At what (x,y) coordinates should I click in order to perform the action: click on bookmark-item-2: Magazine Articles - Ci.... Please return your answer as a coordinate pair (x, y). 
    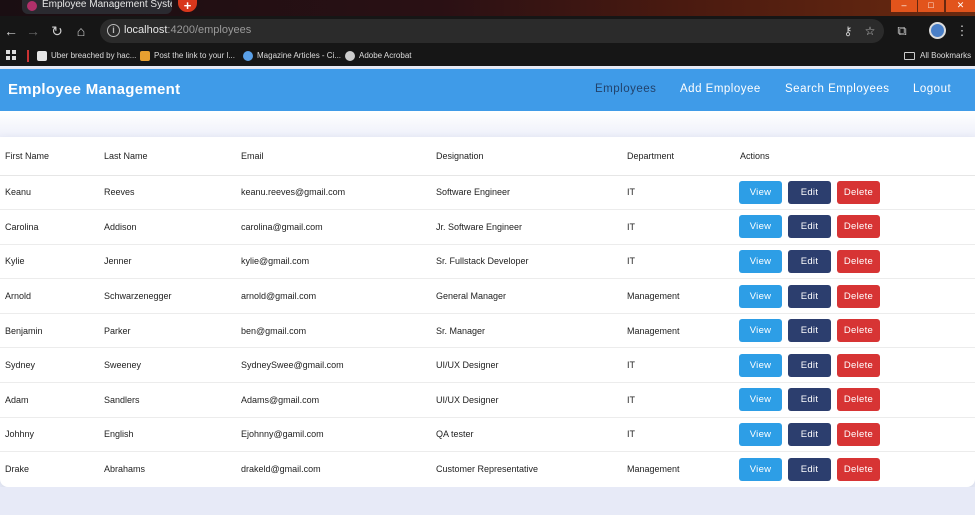
    Looking at the image, I should click on (292, 56).